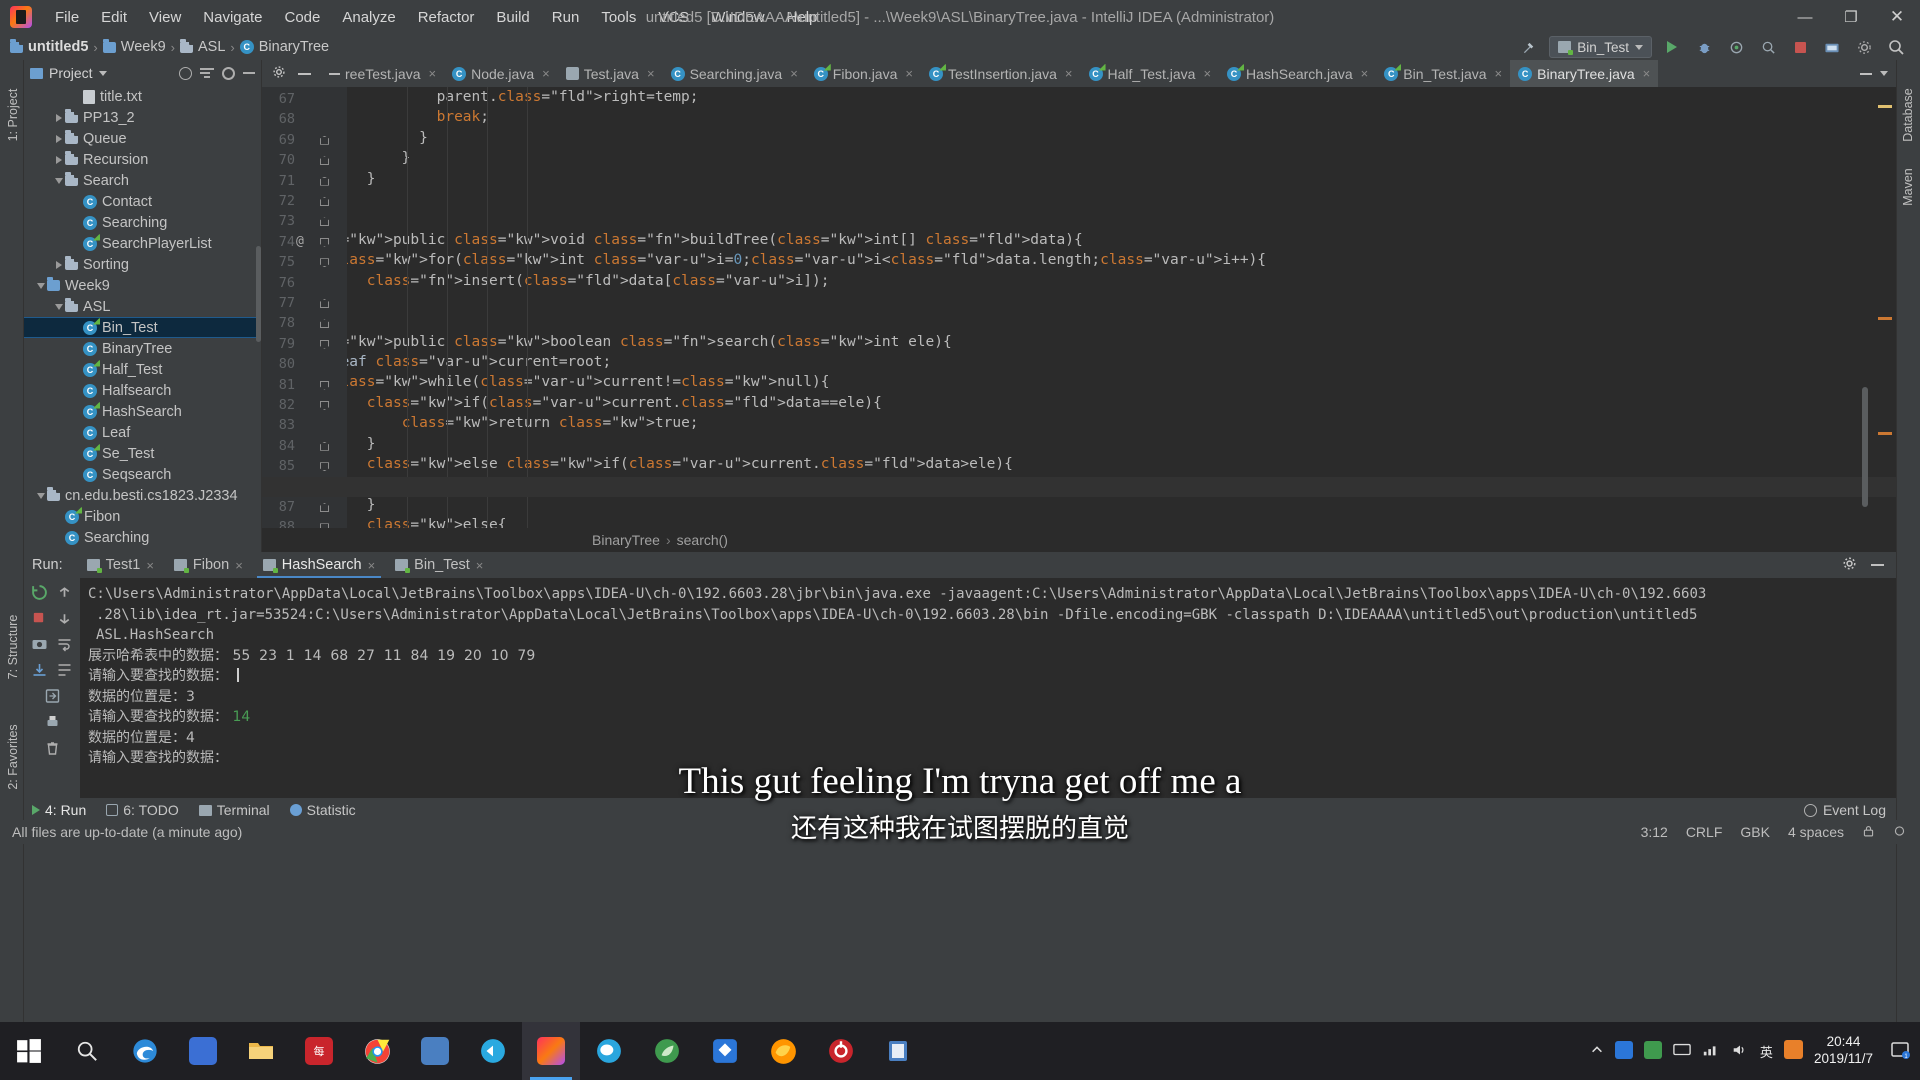 The width and height of the screenshot is (1920, 1080). What do you see at coordinates (1908, 115) in the screenshot?
I see `toolwindow-database-label: Database` at bounding box center [1908, 115].